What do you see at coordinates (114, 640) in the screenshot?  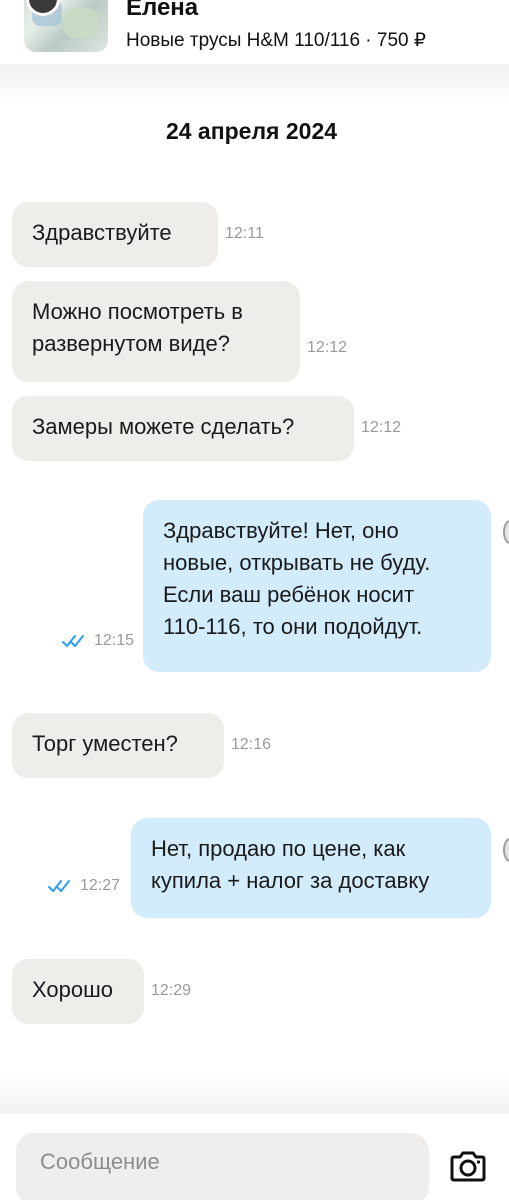 I see `message-time: 12:15` at bounding box center [114, 640].